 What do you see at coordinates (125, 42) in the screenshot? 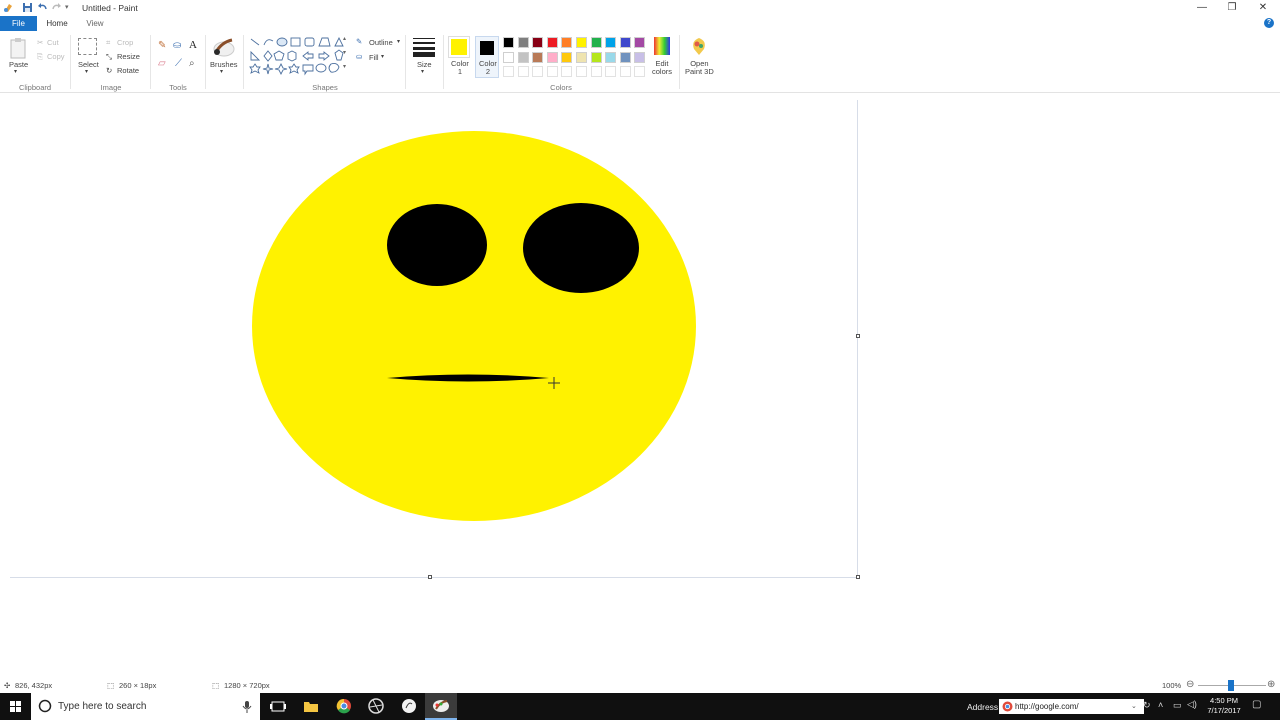
I see `crop-button: Crop` at bounding box center [125, 42].